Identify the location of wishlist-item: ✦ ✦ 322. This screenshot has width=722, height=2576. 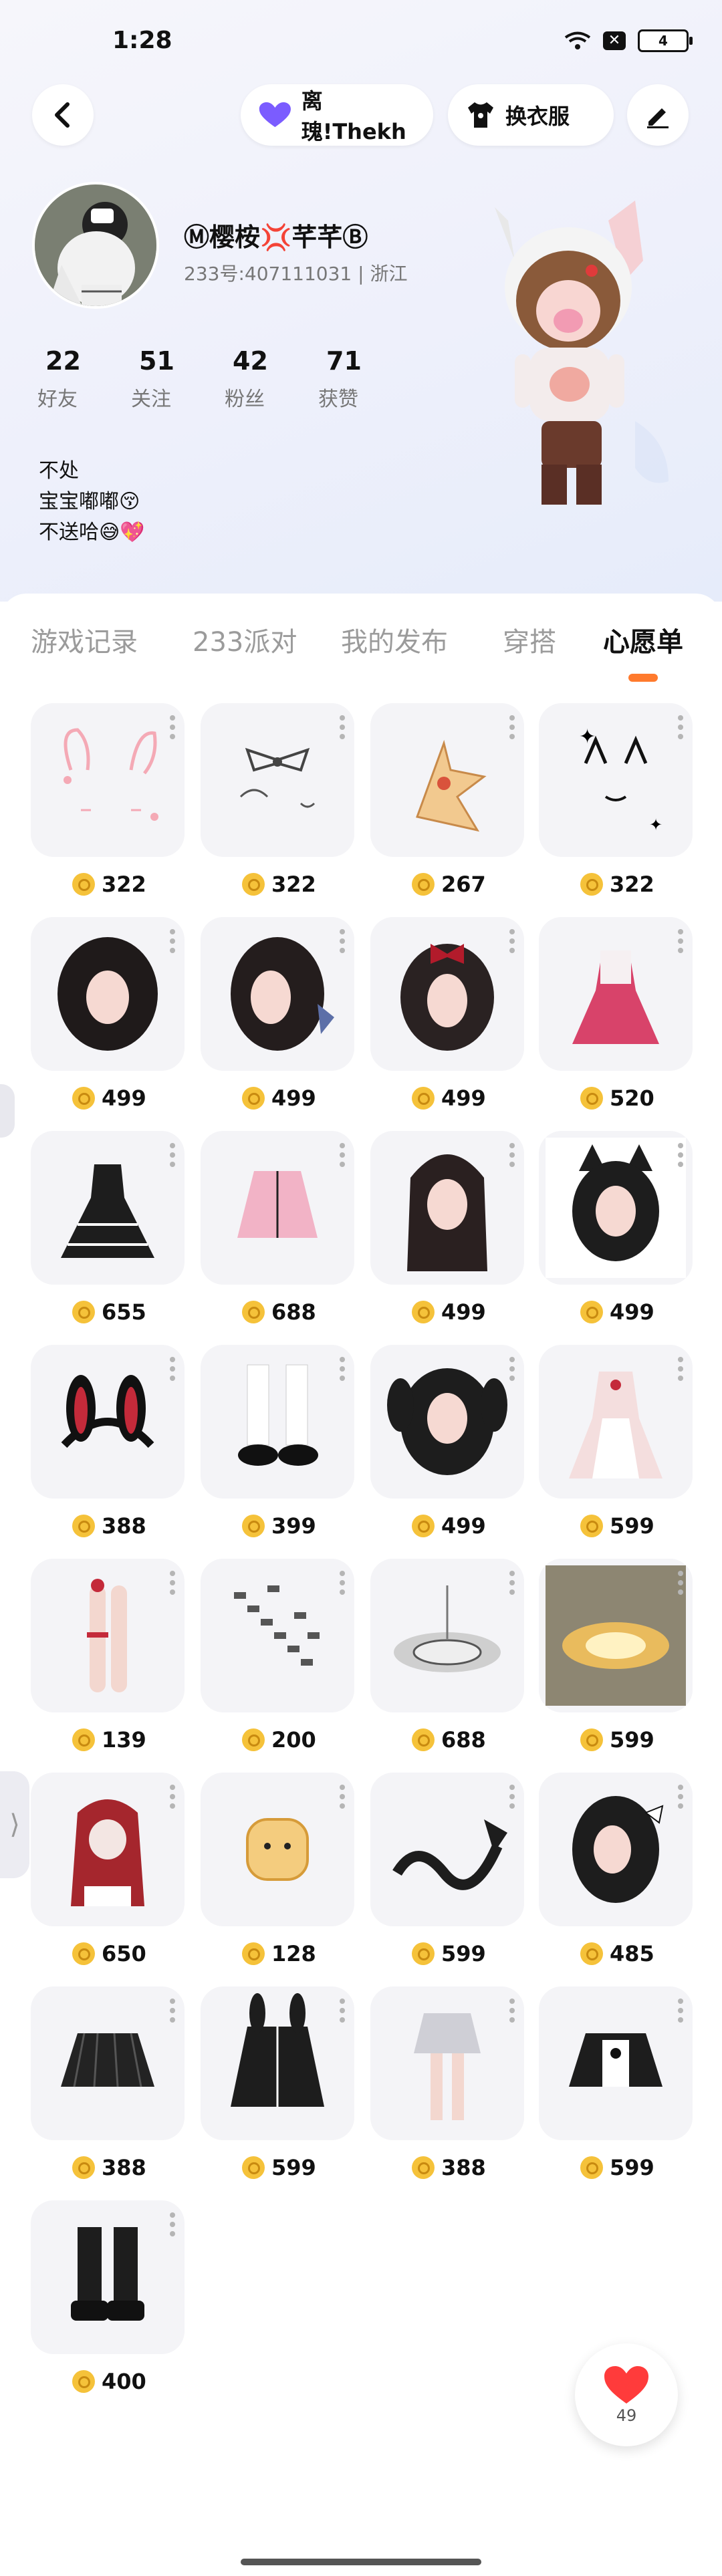
(616, 800).